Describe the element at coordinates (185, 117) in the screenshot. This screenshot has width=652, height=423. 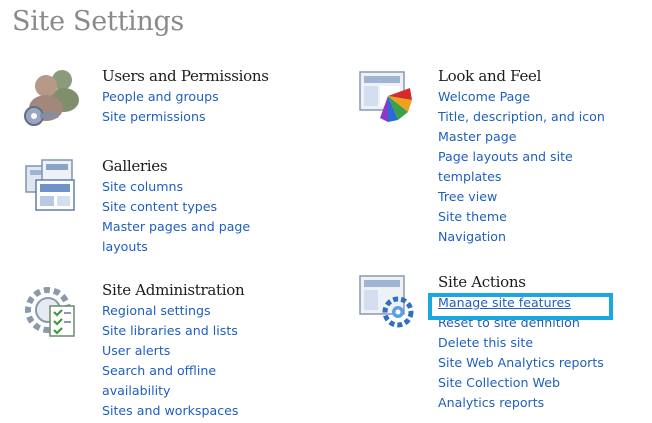
I see `link-site-permissions: Site permissions` at that location.